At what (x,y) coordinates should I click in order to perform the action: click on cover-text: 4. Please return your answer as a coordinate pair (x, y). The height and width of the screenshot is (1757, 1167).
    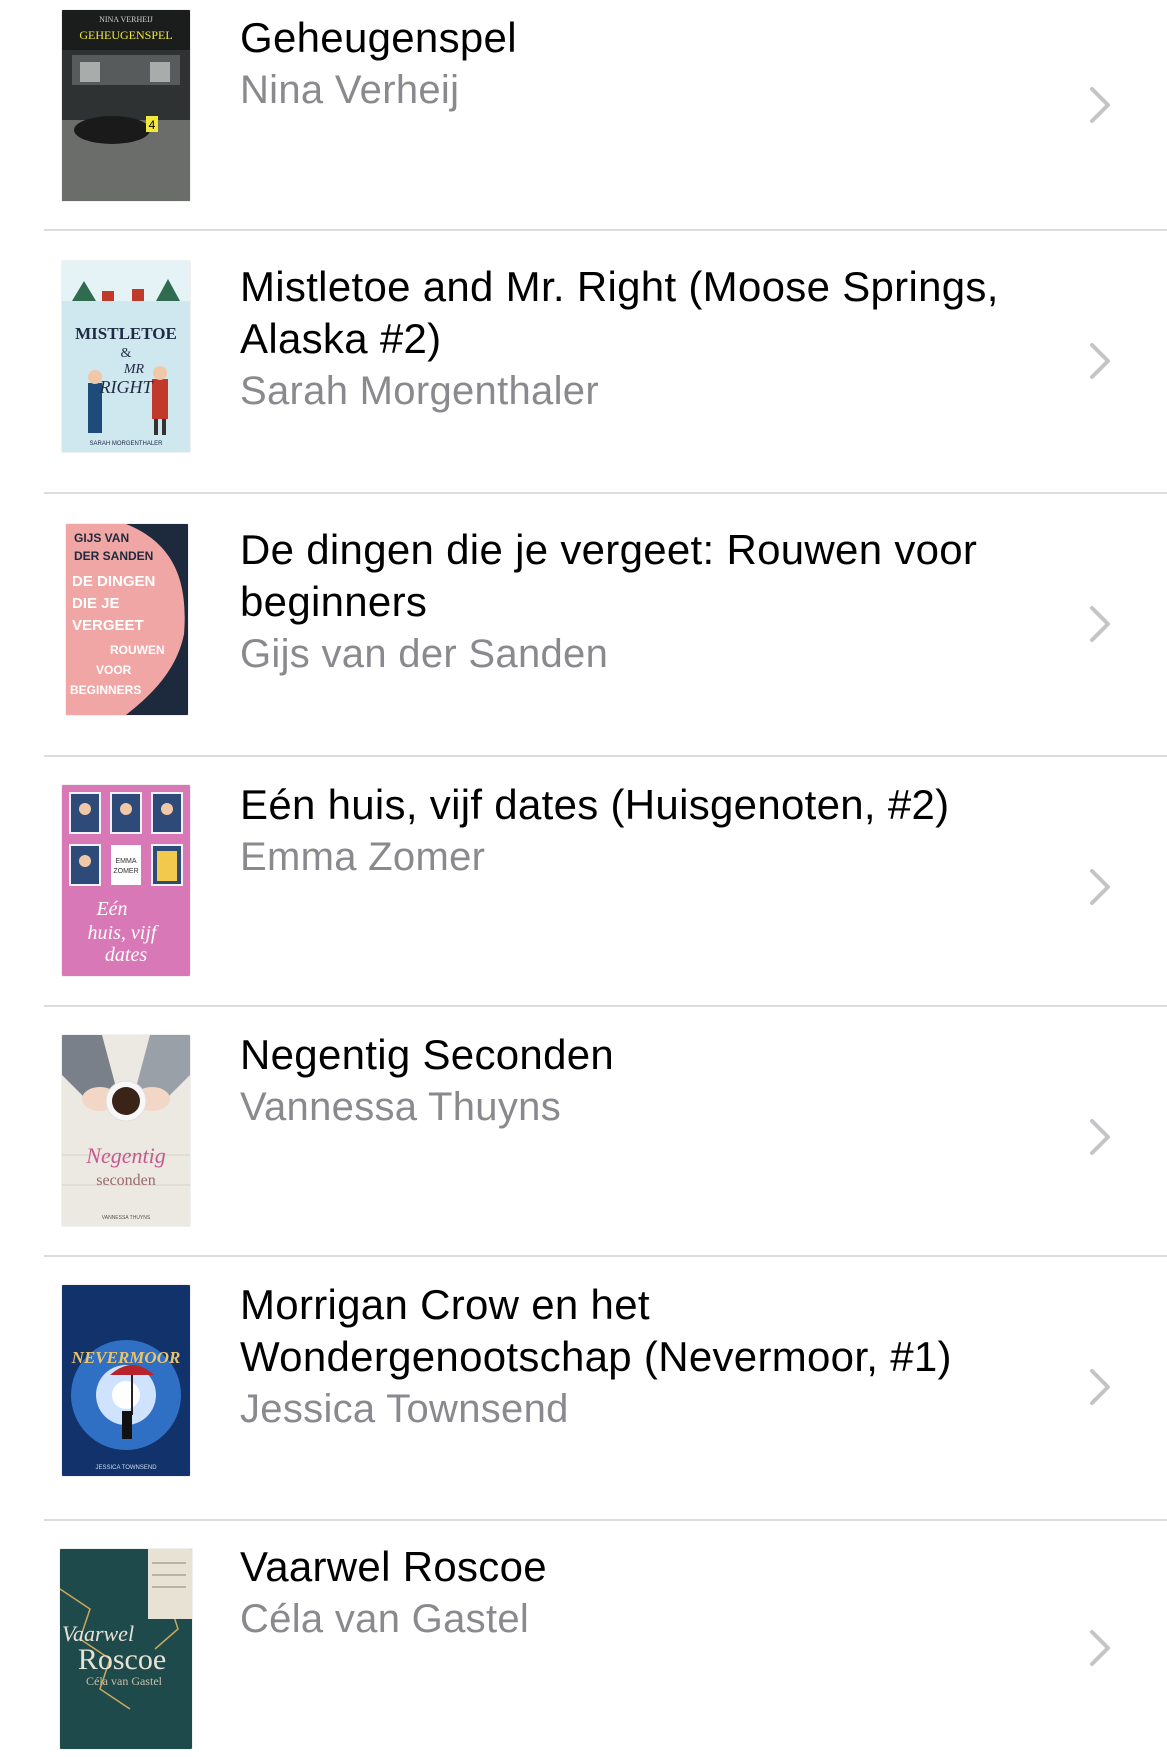
    Looking at the image, I should click on (152, 125).